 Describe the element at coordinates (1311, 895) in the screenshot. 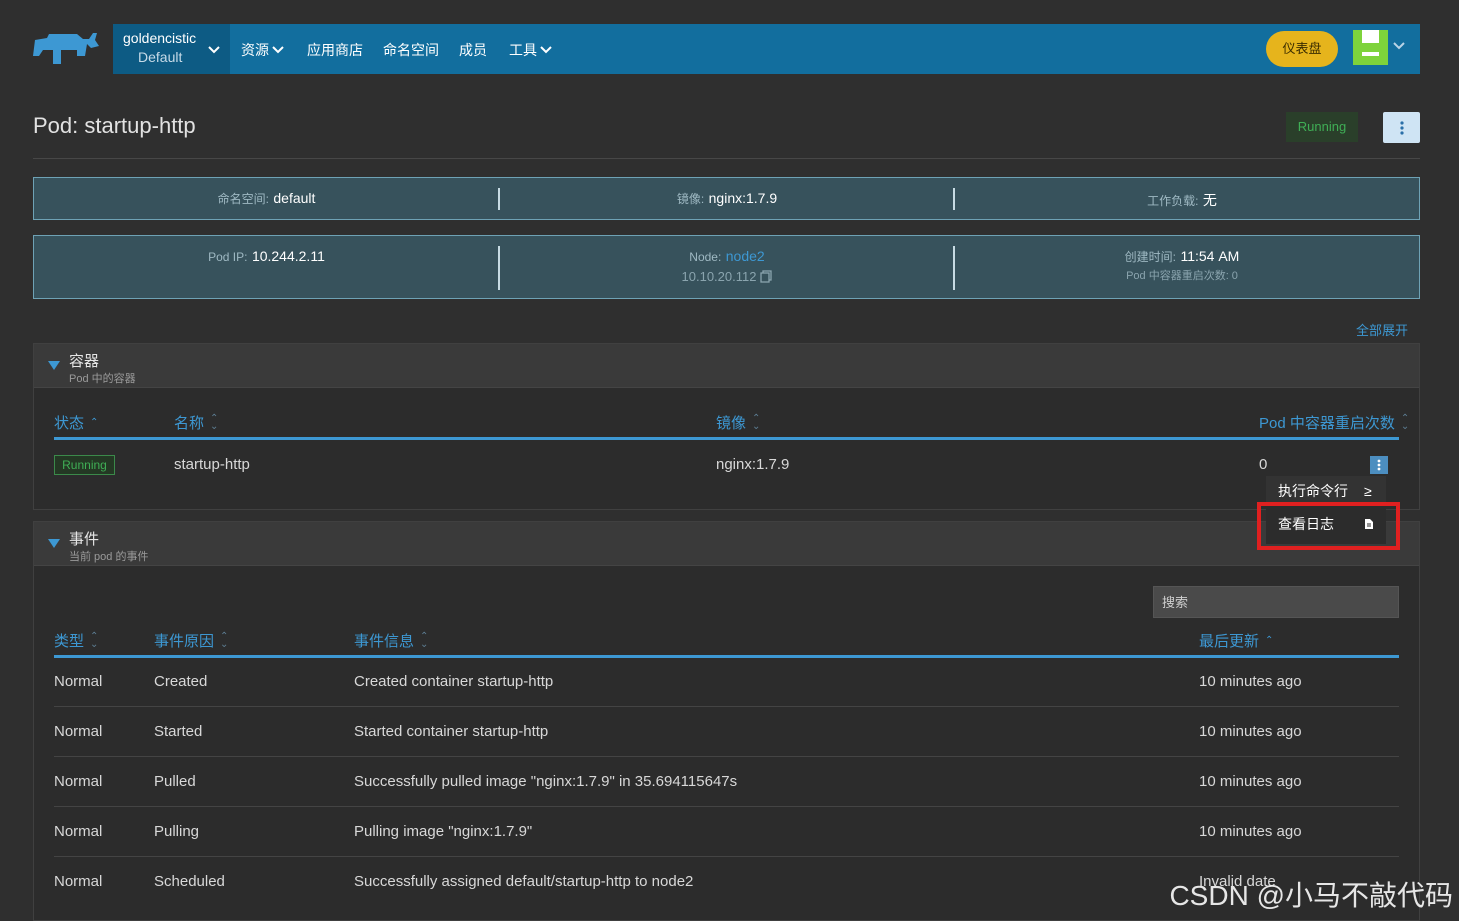

I see `watermark: CSDN @小马不敲代码` at that location.